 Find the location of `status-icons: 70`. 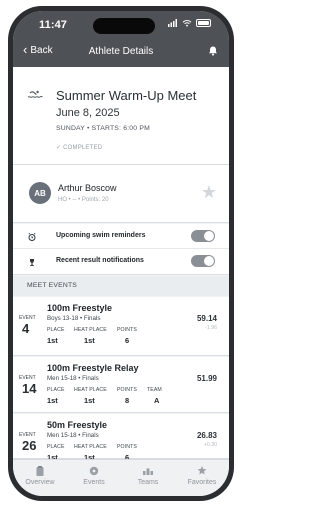

status-icons: 70 is located at coordinates (189, 23).